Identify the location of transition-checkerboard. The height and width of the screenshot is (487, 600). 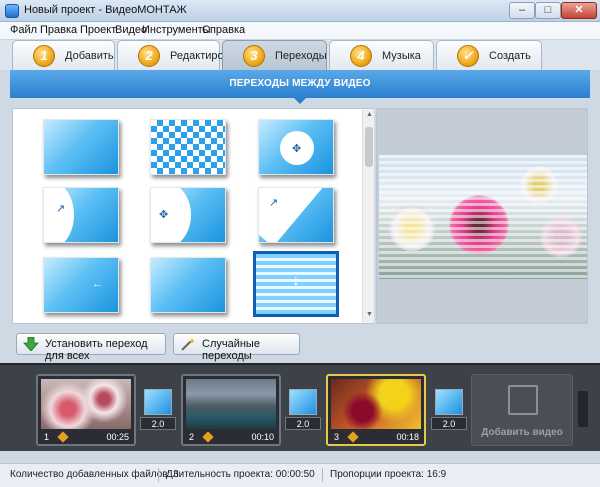
(188, 147).